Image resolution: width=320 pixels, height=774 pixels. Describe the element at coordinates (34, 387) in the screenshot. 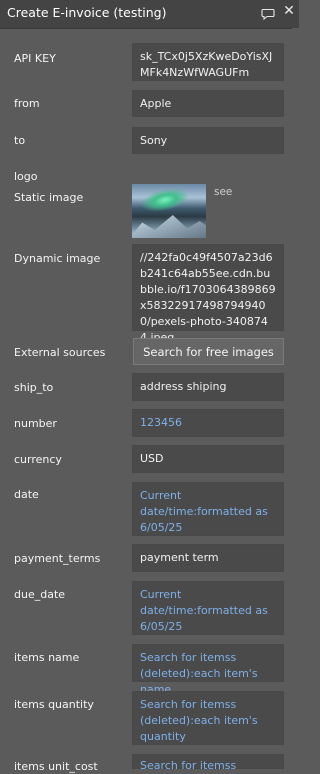

I see `ship-to-label: ship_to` at that location.